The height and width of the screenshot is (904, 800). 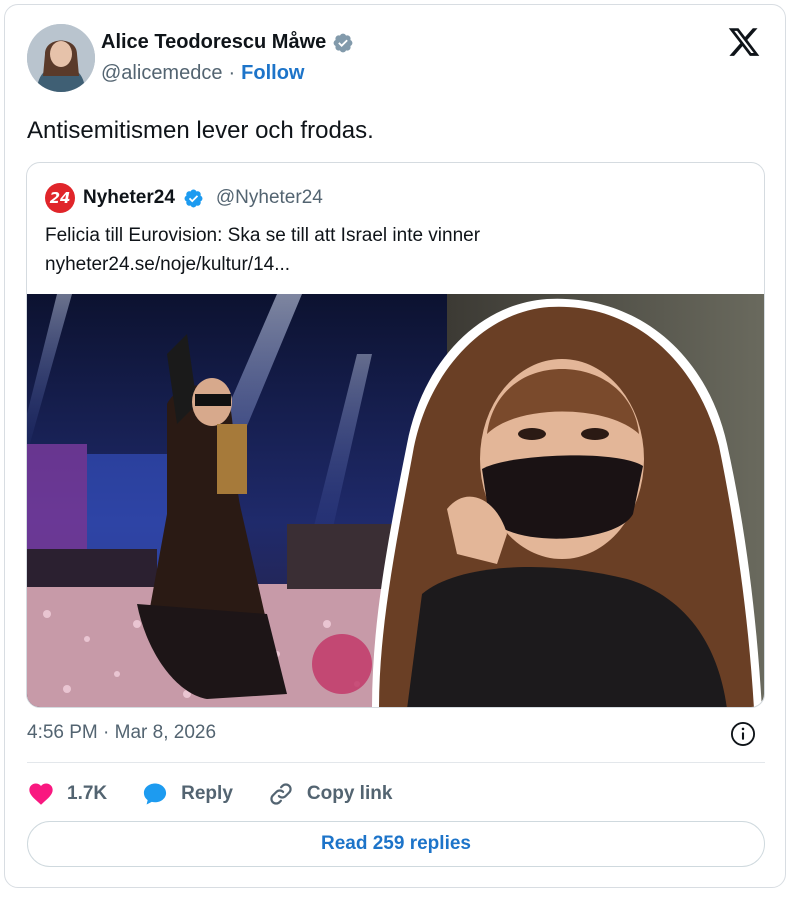 What do you see at coordinates (269, 198) in the screenshot?
I see `quoted-author-handle: @Nyheter24` at bounding box center [269, 198].